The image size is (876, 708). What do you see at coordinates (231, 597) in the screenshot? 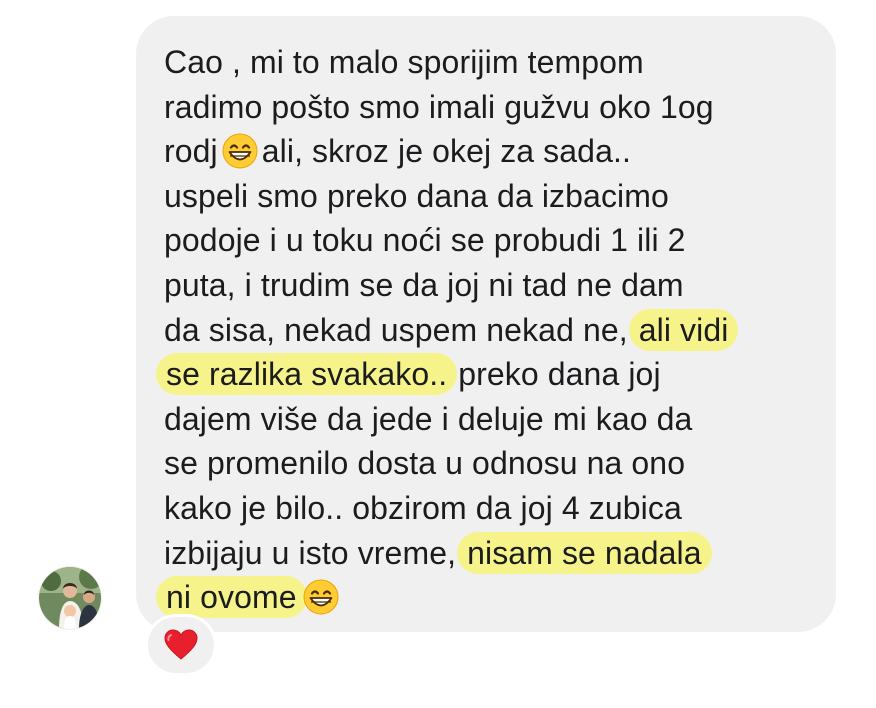
I see `highlighted-text: ni ovome` at bounding box center [231, 597].